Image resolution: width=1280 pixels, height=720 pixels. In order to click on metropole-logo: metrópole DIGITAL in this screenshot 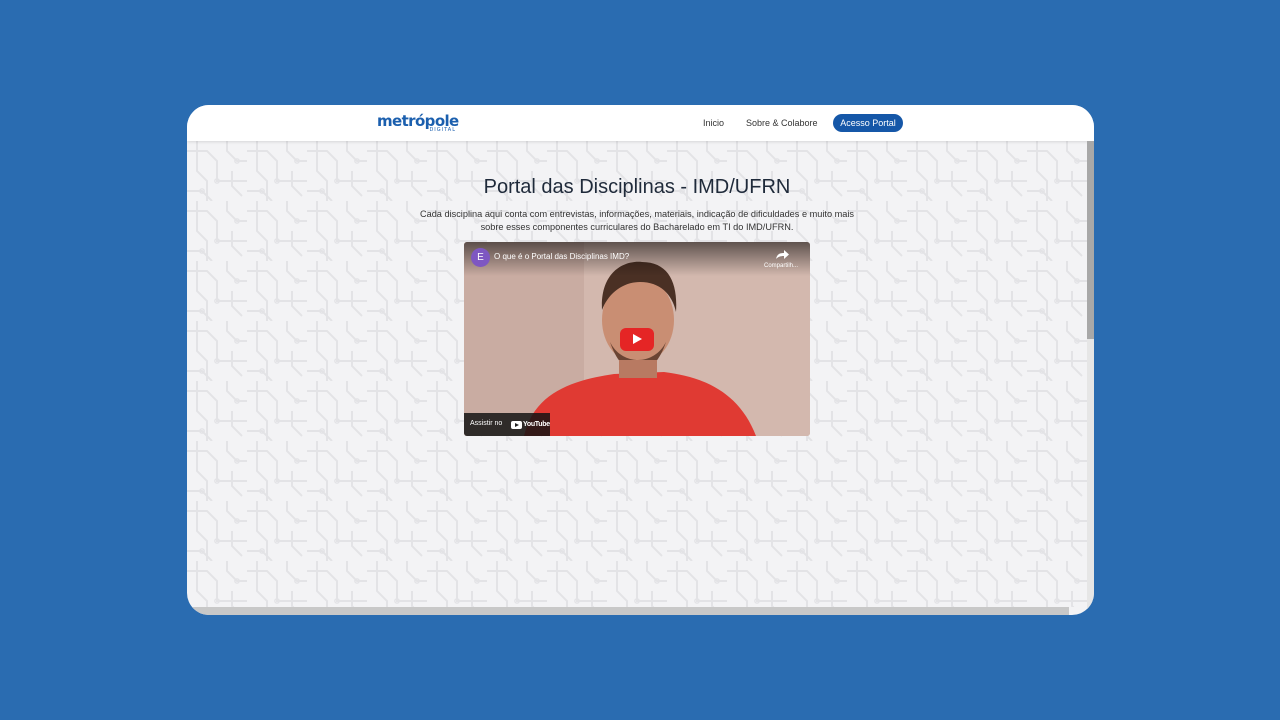, I will do `click(419, 123)`.